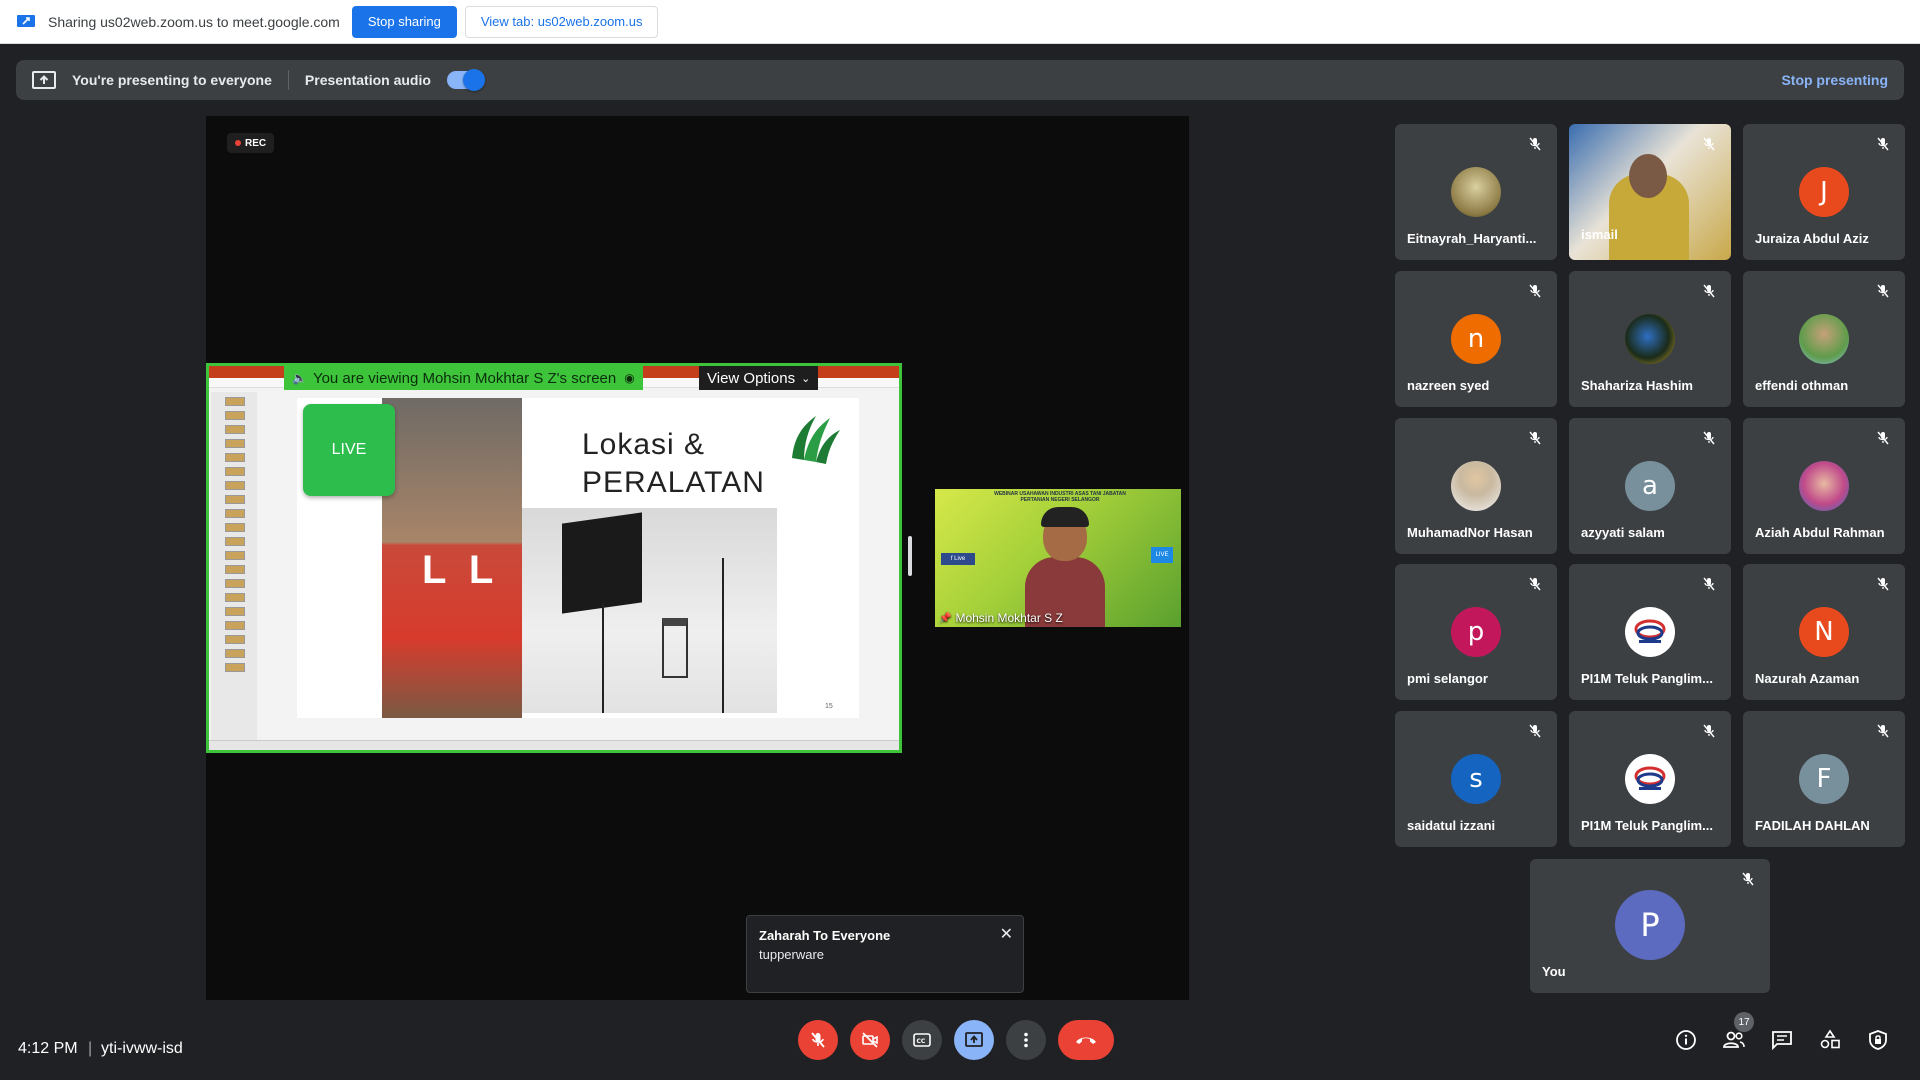 The height and width of the screenshot is (1080, 1920). I want to click on host-controls-button, so click(1878, 1040).